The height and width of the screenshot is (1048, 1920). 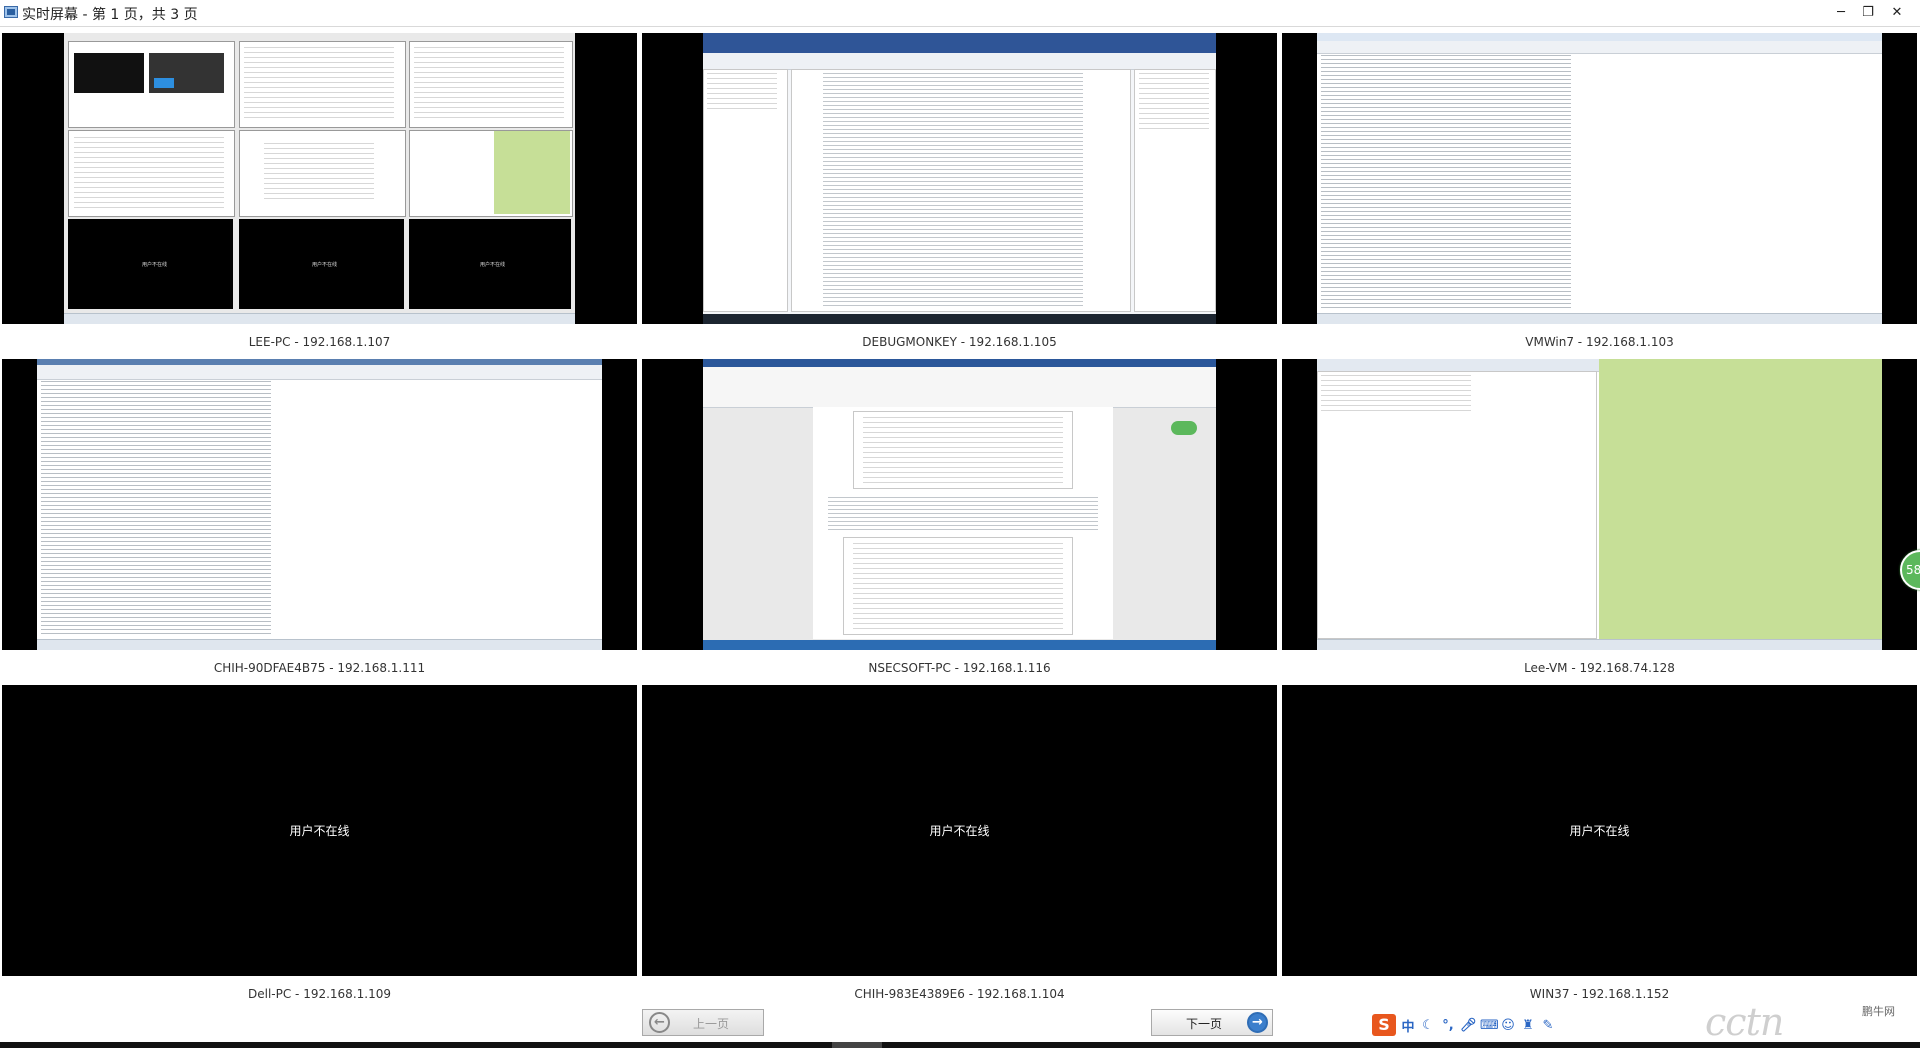 I want to click on bottom-tab, so click(x=857, y=1045).